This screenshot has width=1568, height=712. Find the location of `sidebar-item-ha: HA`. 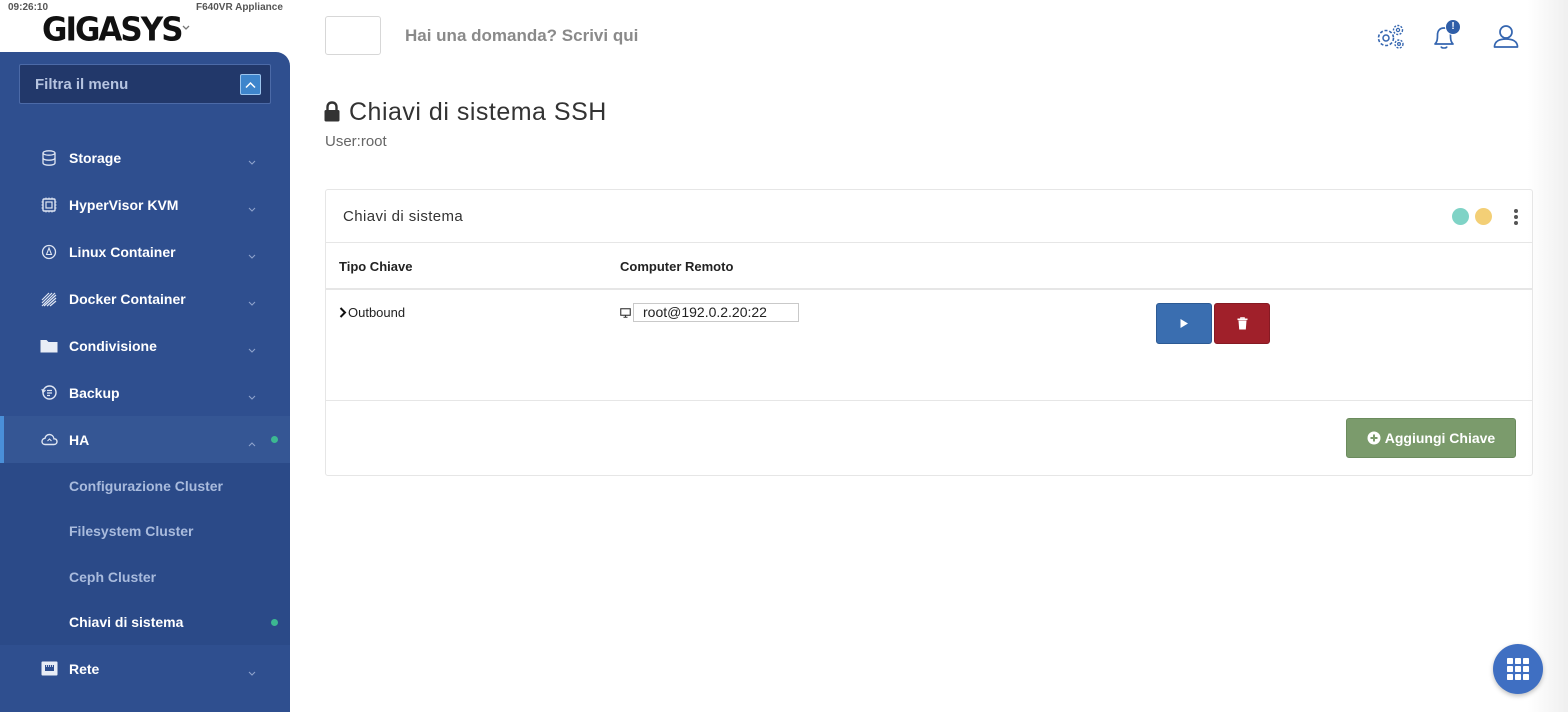

sidebar-item-ha: HA is located at coordinates (145, 439).